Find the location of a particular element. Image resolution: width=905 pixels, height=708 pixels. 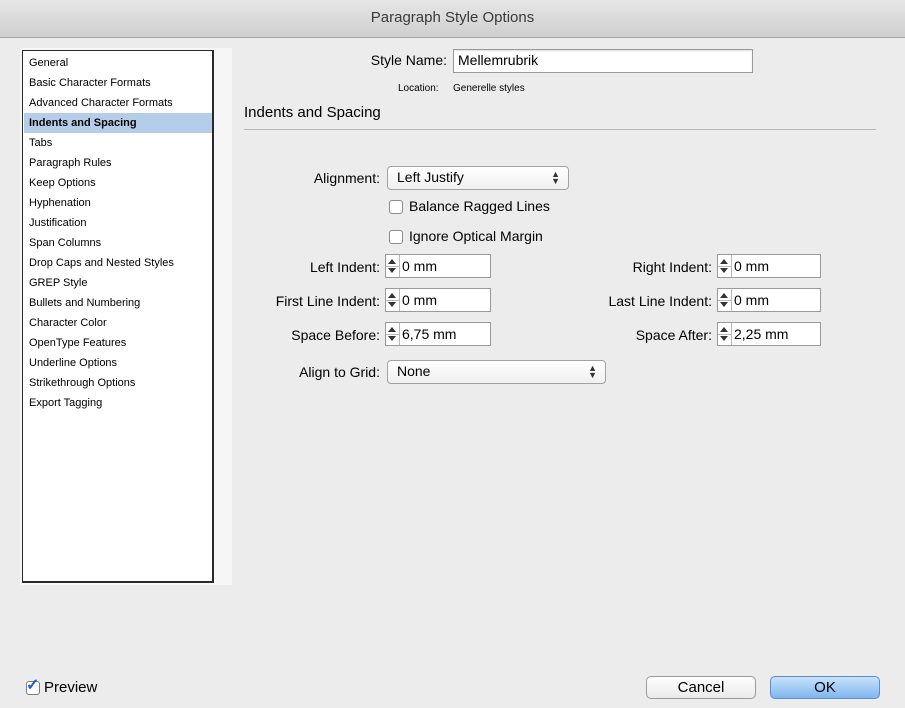

space-before-value: 6,75 mm is located at coordinates (429, 334).